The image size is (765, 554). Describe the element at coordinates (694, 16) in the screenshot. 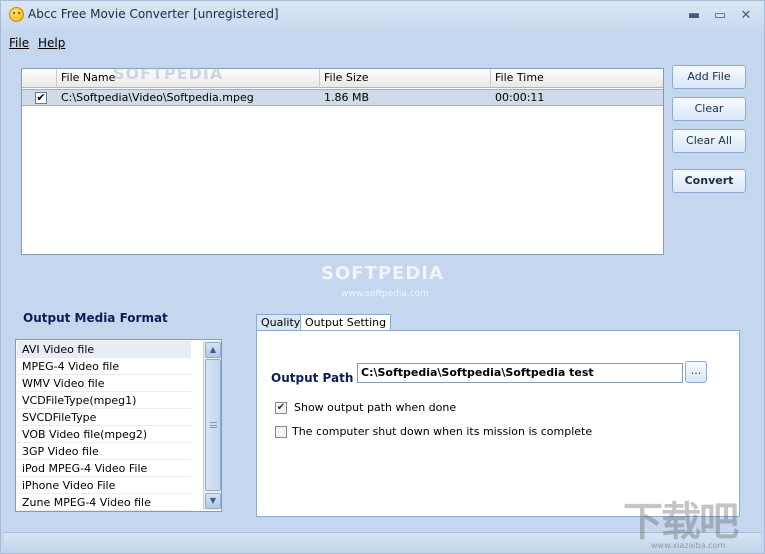

I see `minimize-icon: ▬` at that location.